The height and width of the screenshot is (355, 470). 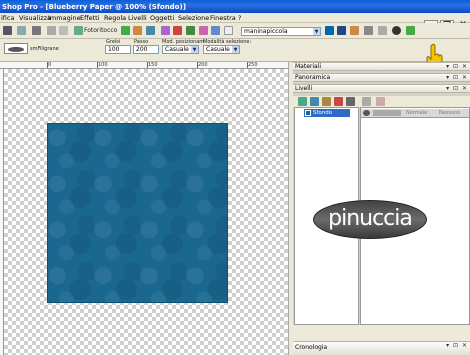 I want to click on preset-name: smFiligrane, so click(x=44, y=49).